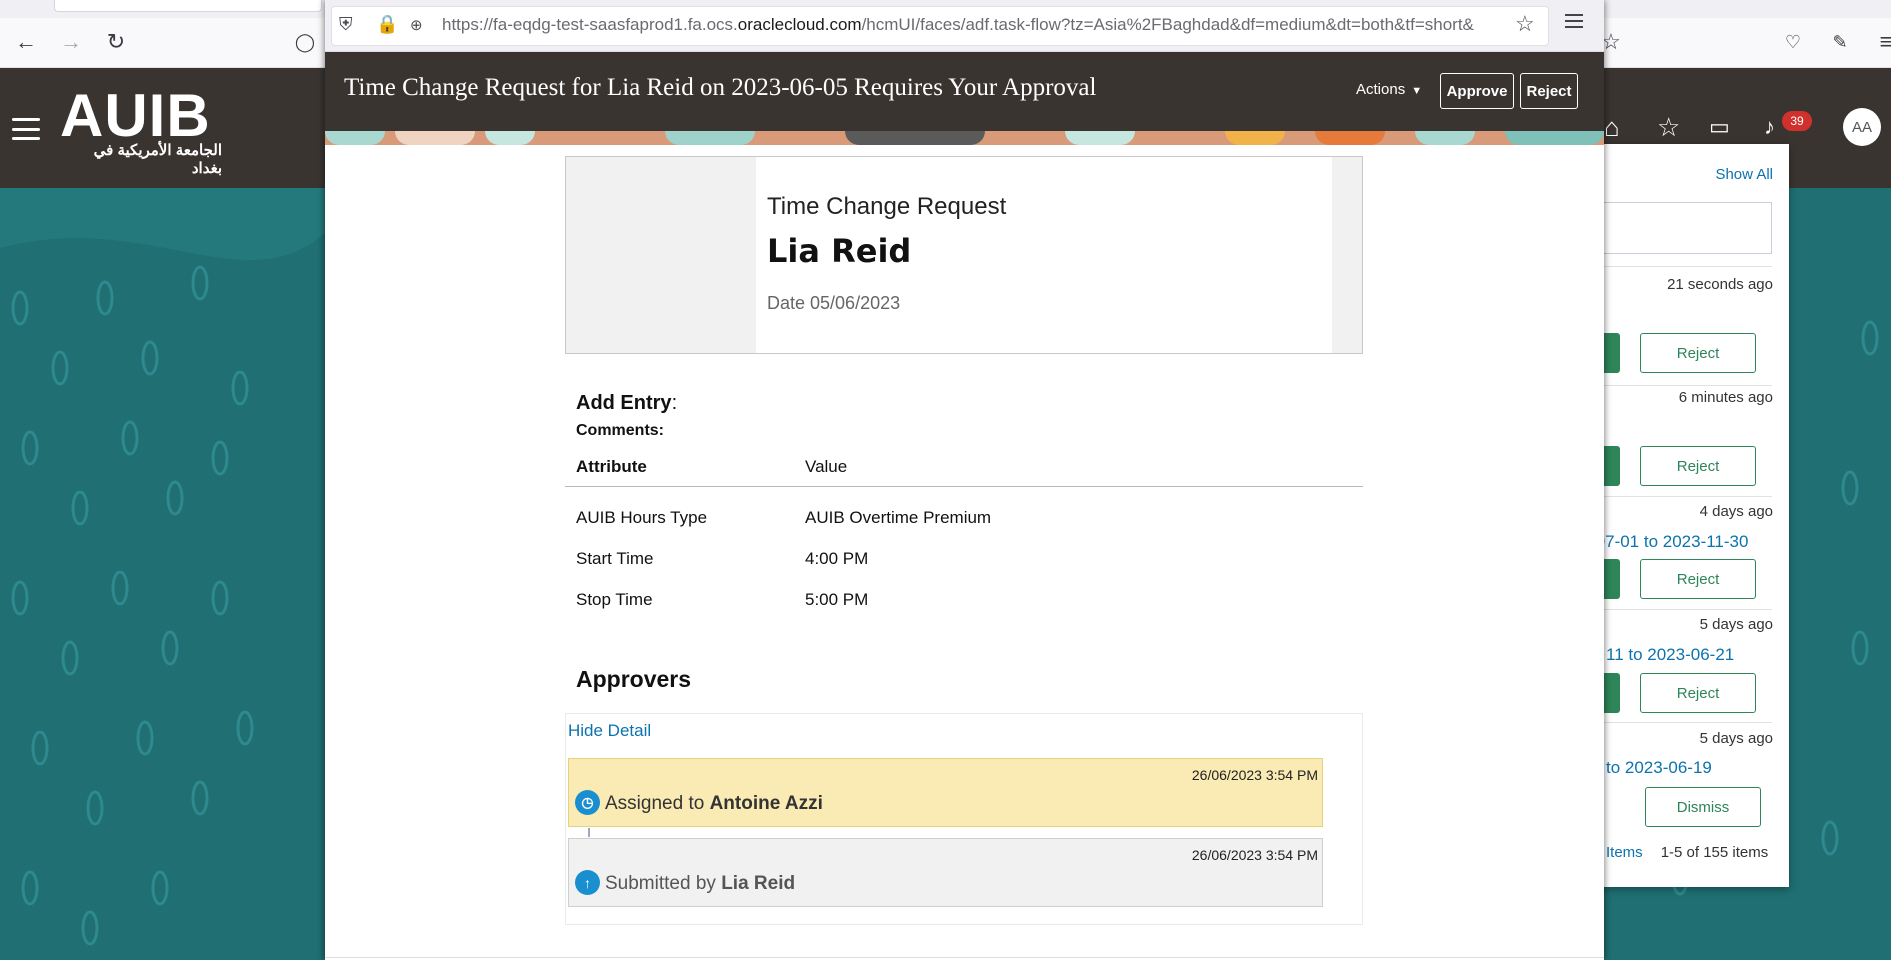  What do you see at coordinates (1840, 42) in the screenshot?
I see `extensions-icon: ✎` at bounding box center [1840, 42].